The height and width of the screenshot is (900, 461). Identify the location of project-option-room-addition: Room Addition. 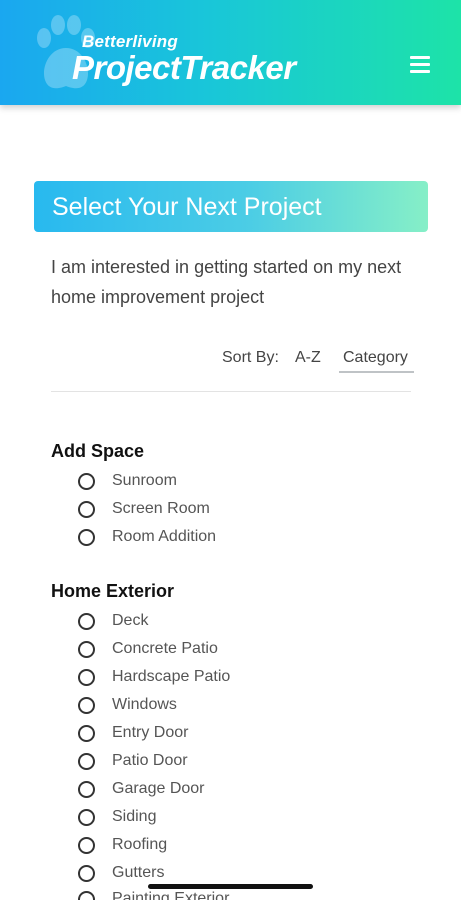
(147, 537).